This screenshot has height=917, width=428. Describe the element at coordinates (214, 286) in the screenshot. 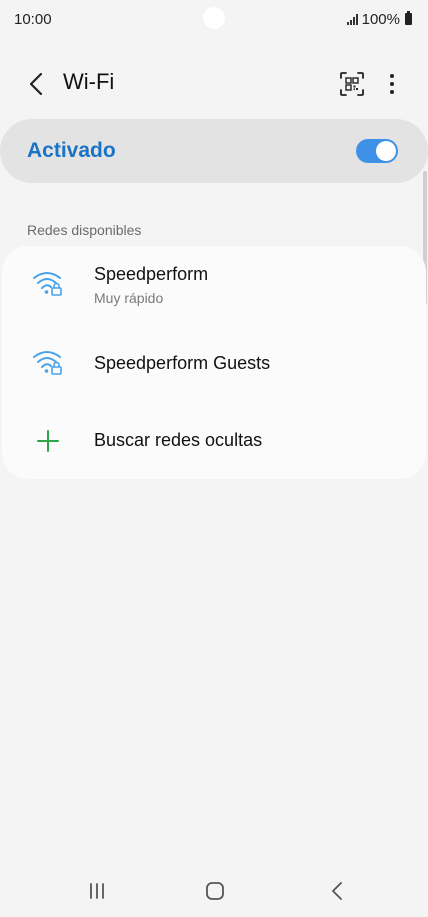

I see `network-item-speedperform: Speedperform Muy rápido` at that location.